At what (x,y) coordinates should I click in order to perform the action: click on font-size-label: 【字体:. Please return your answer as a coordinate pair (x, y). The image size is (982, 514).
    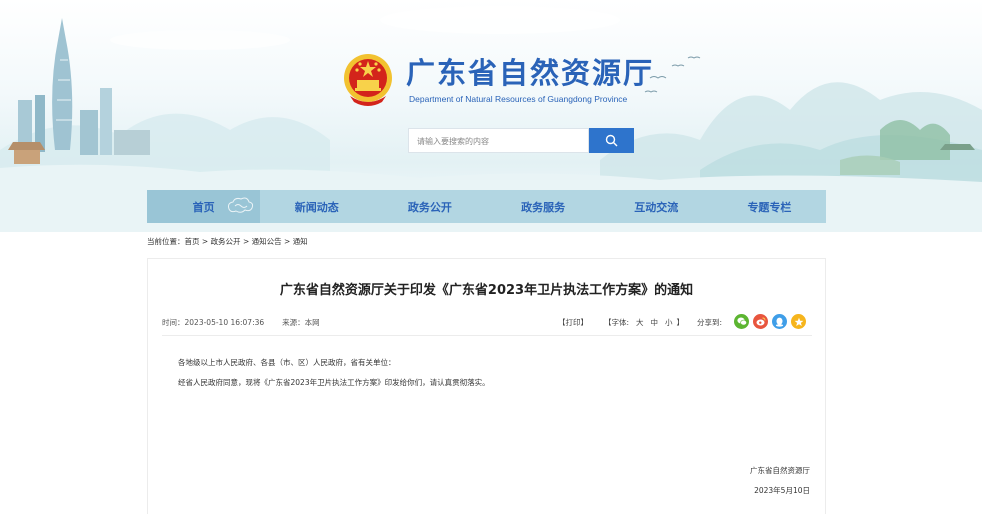
    Looking at the image, I should click on (617, 322).